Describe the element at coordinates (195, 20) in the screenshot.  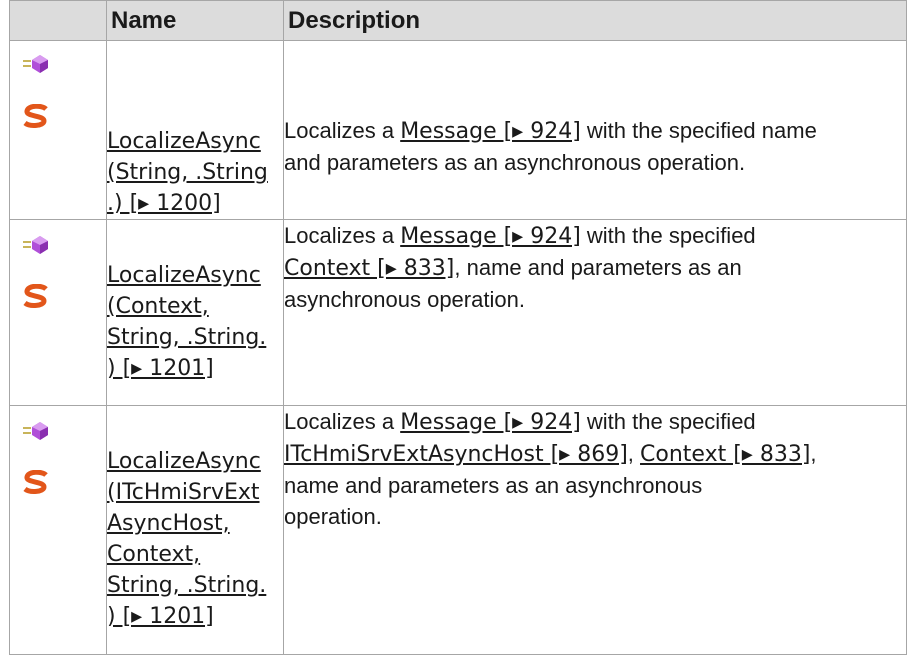
I see `header-name: Name` at that location.